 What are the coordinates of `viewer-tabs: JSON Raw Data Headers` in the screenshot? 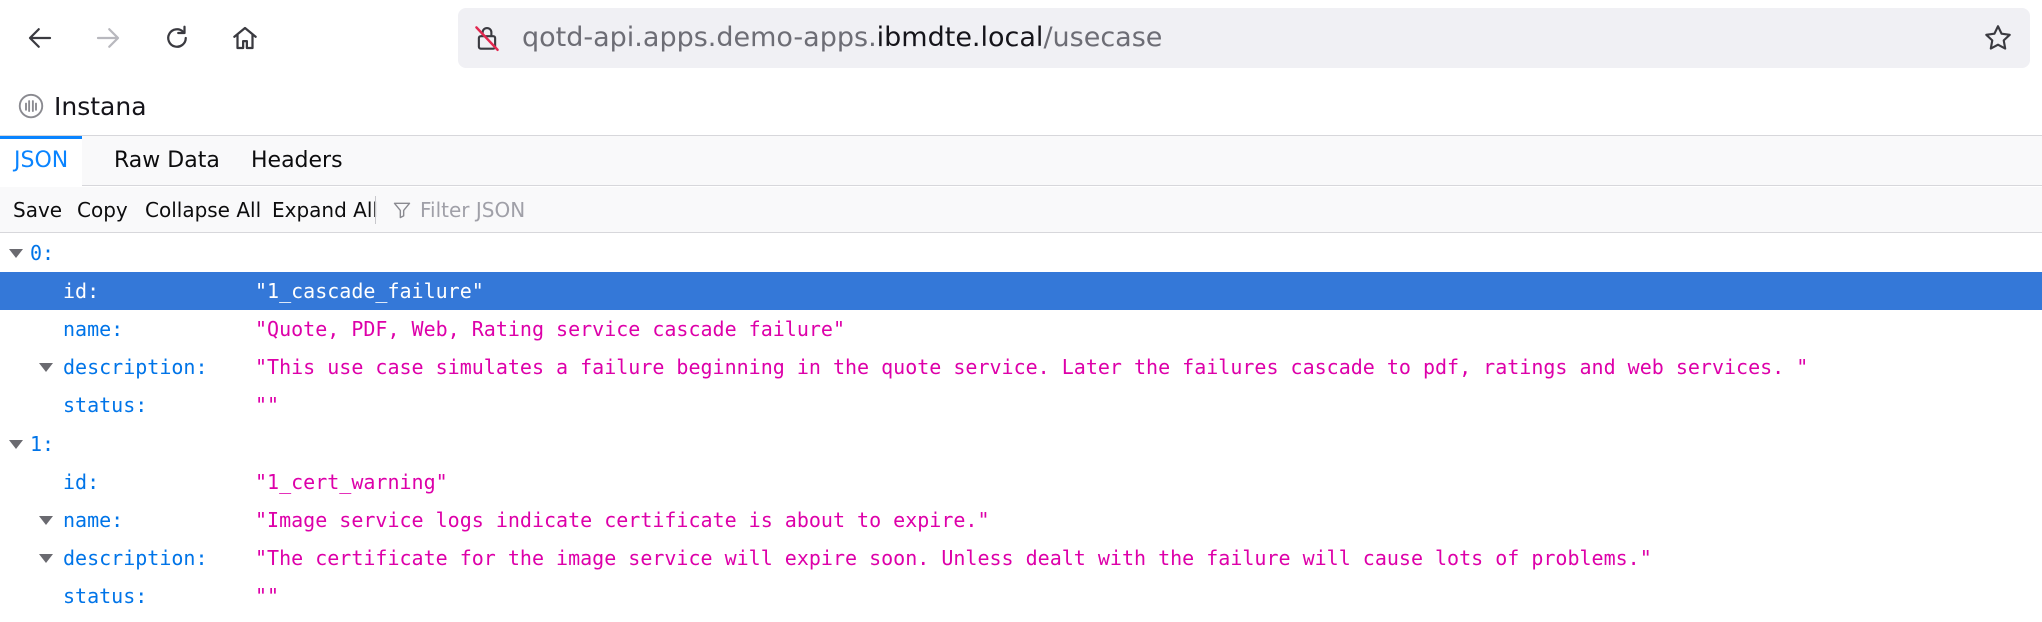 It's located at (1021, 161).